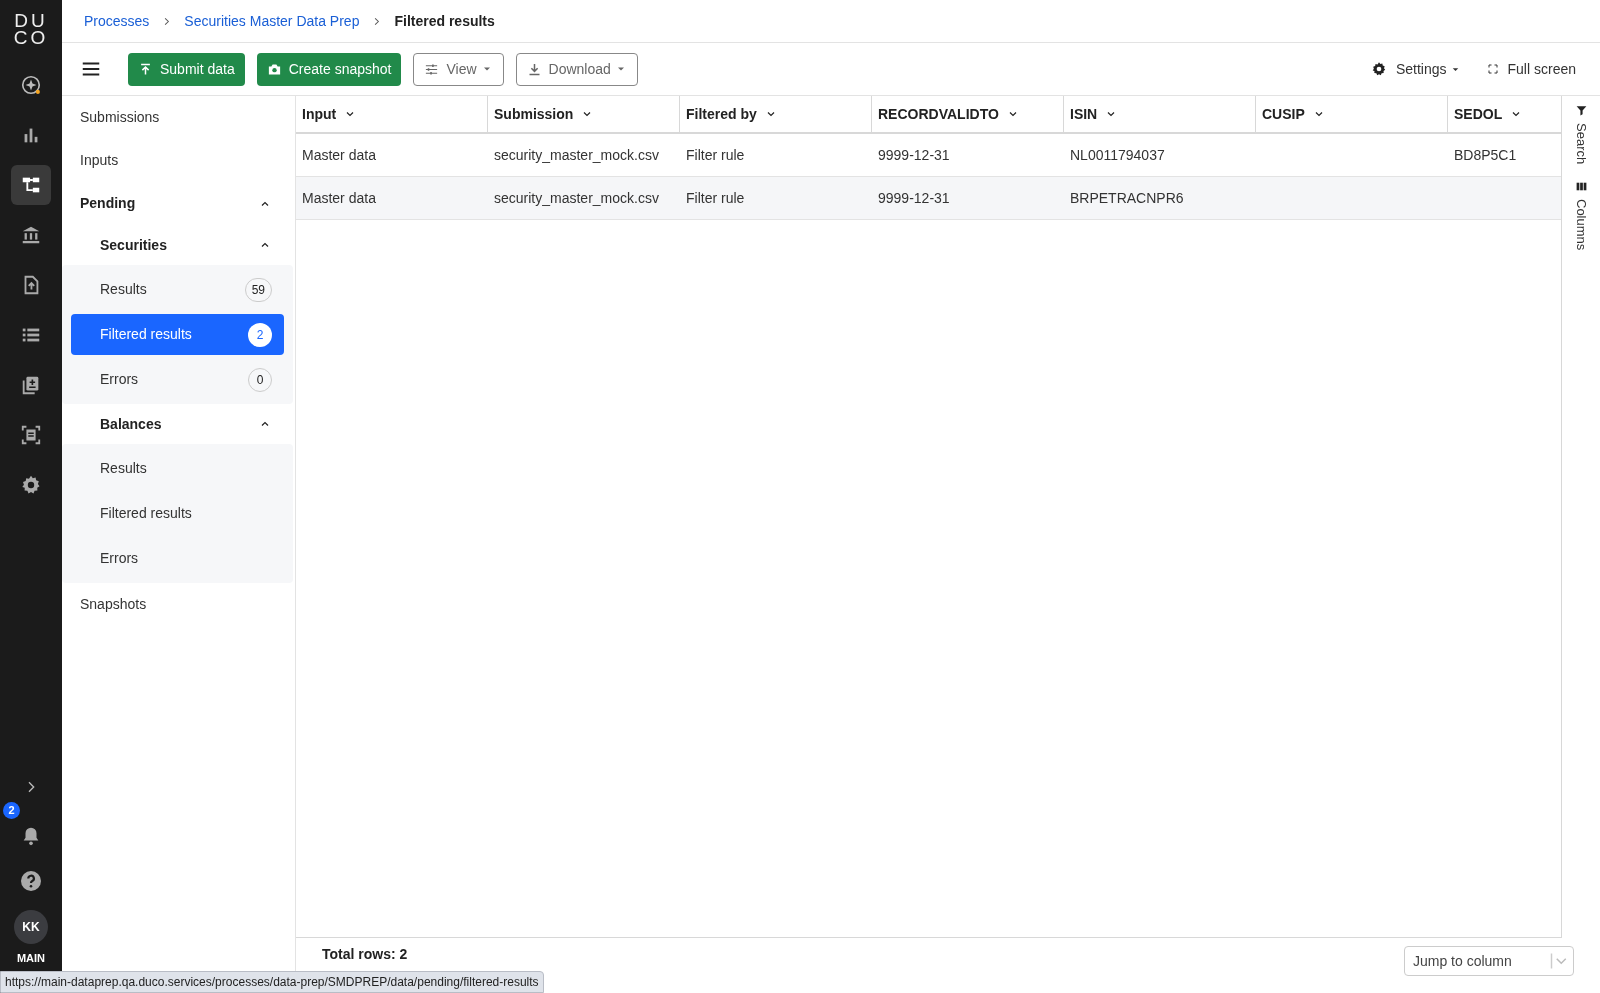  I want to click on upload-icon, so click(145, 69).